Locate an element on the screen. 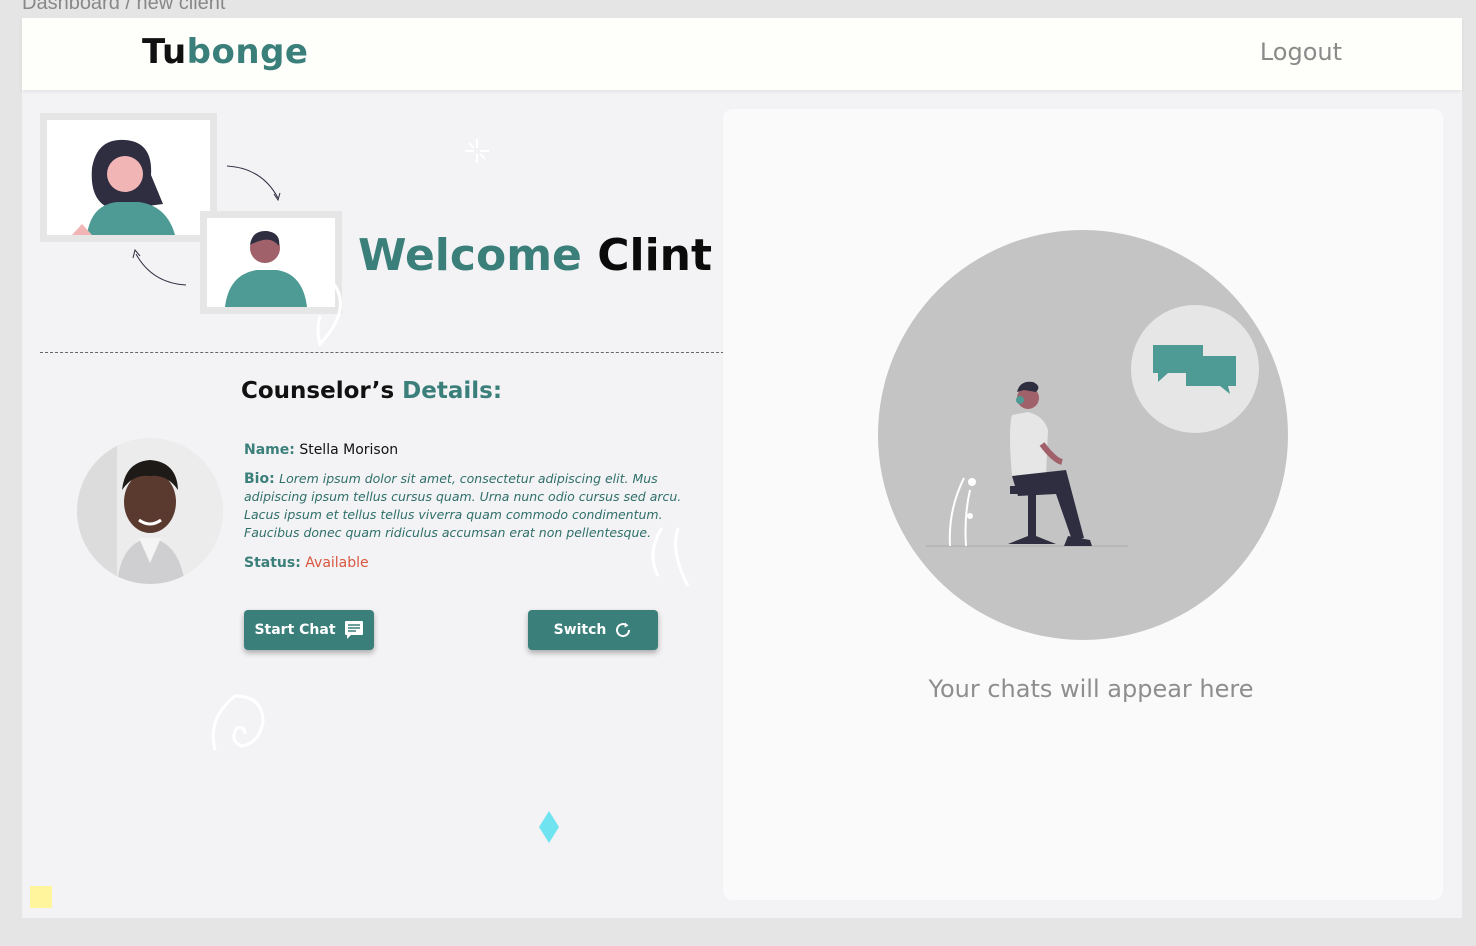 The image size is (1476, 946). welcome-heading: Welcome Clint is located at coordinates (535, 255).